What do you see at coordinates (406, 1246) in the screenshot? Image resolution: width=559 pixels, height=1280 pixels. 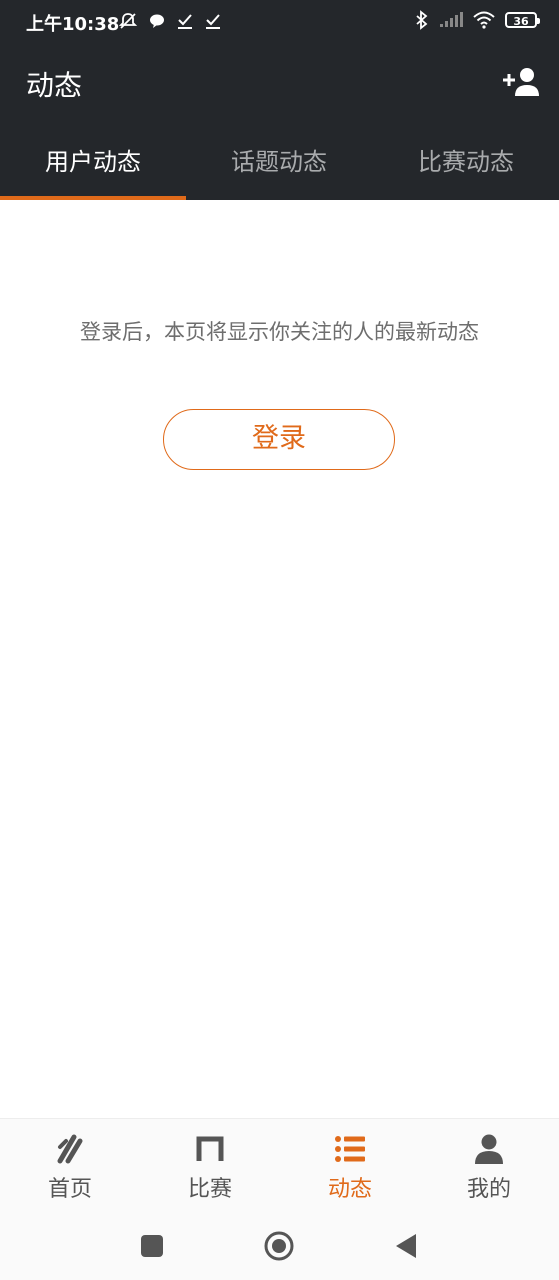 I see `back-icon` at bounding box center [406, 1246].